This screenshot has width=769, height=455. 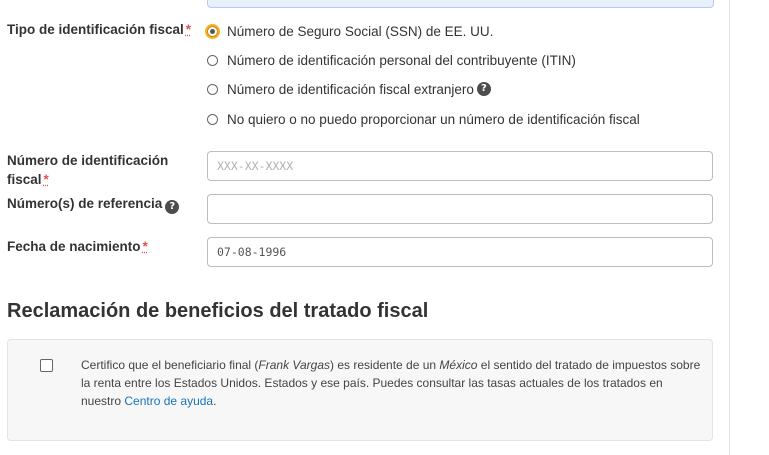 I want to click on birth-date-input, so click(x=460, y=252).